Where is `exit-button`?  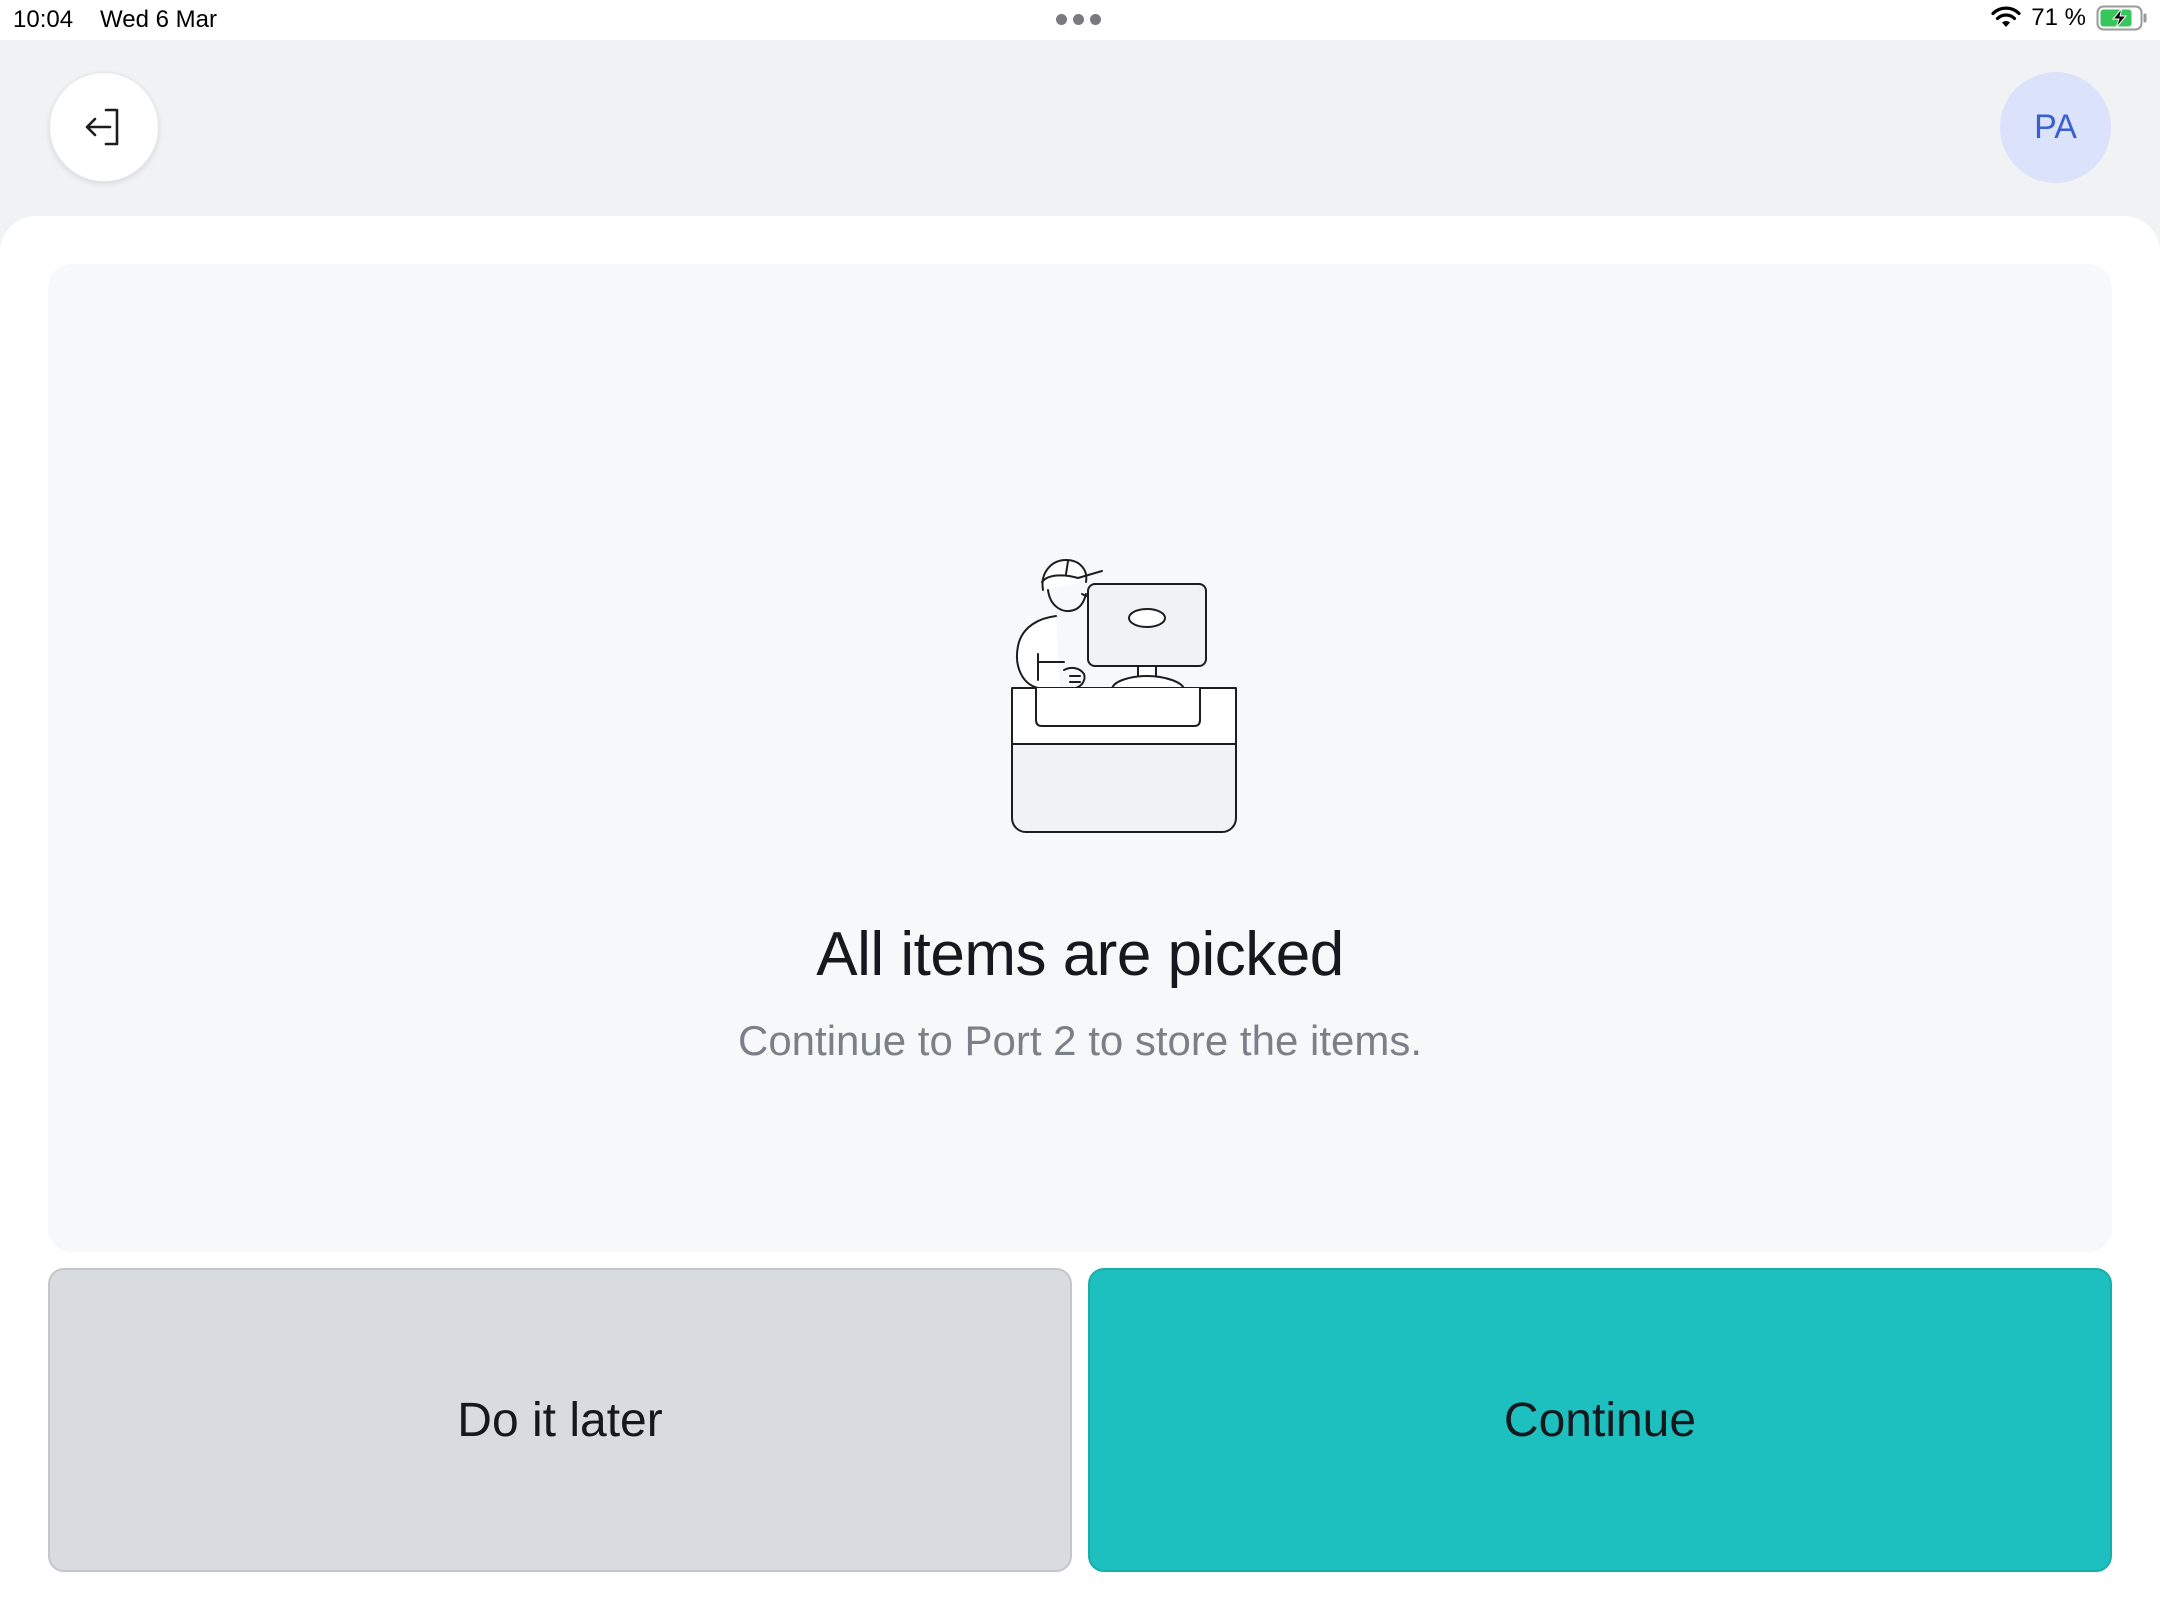
exit-button is located at coordinates (104, 127).